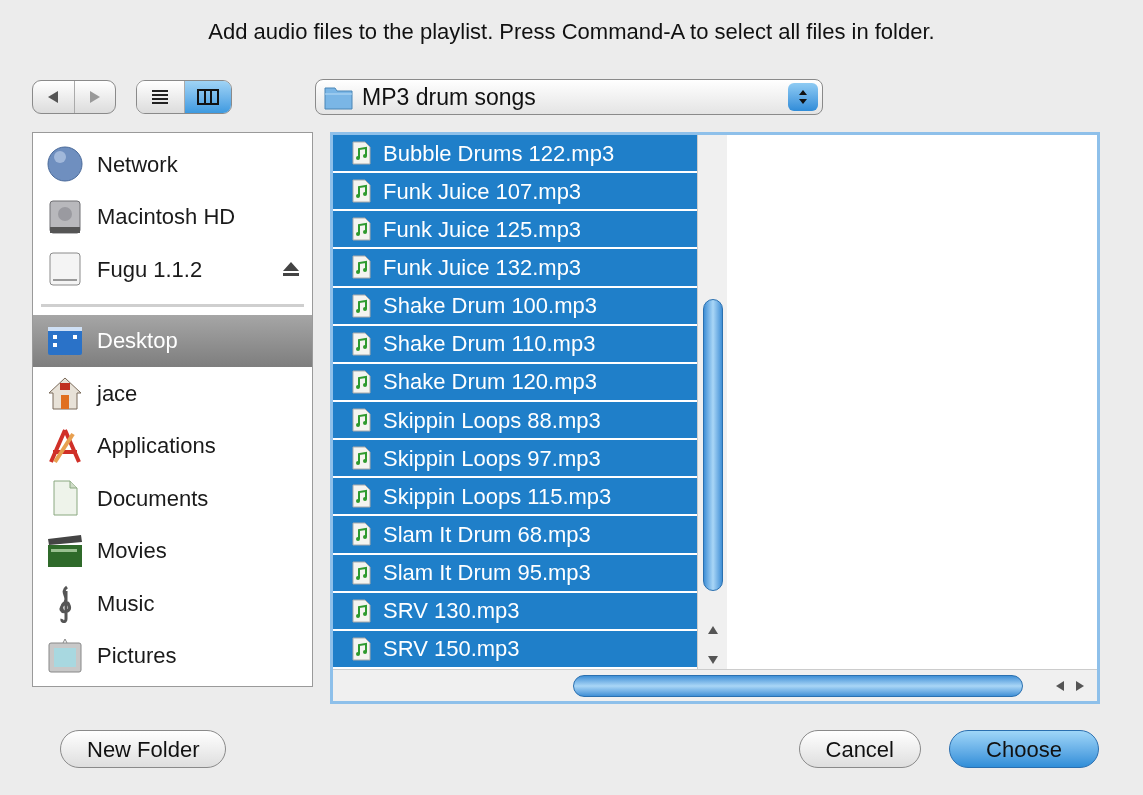 This screenshot has width=1143, height=795. I want to click on folder-icon, so click(339, 97).